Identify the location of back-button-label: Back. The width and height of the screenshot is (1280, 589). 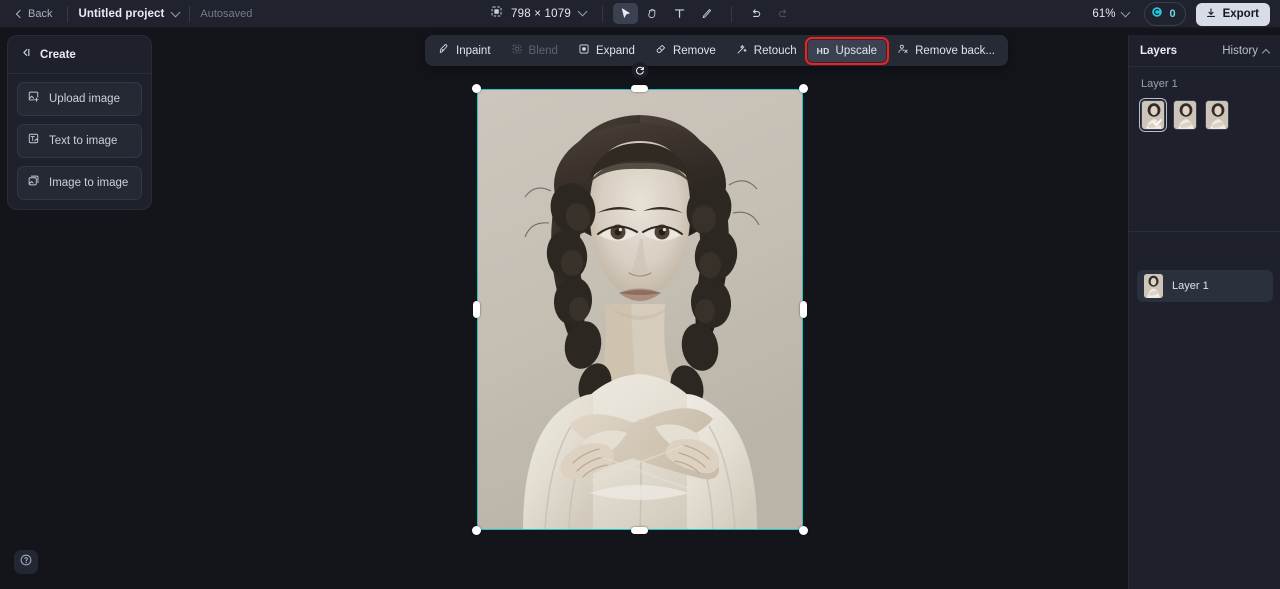
(40, 13).